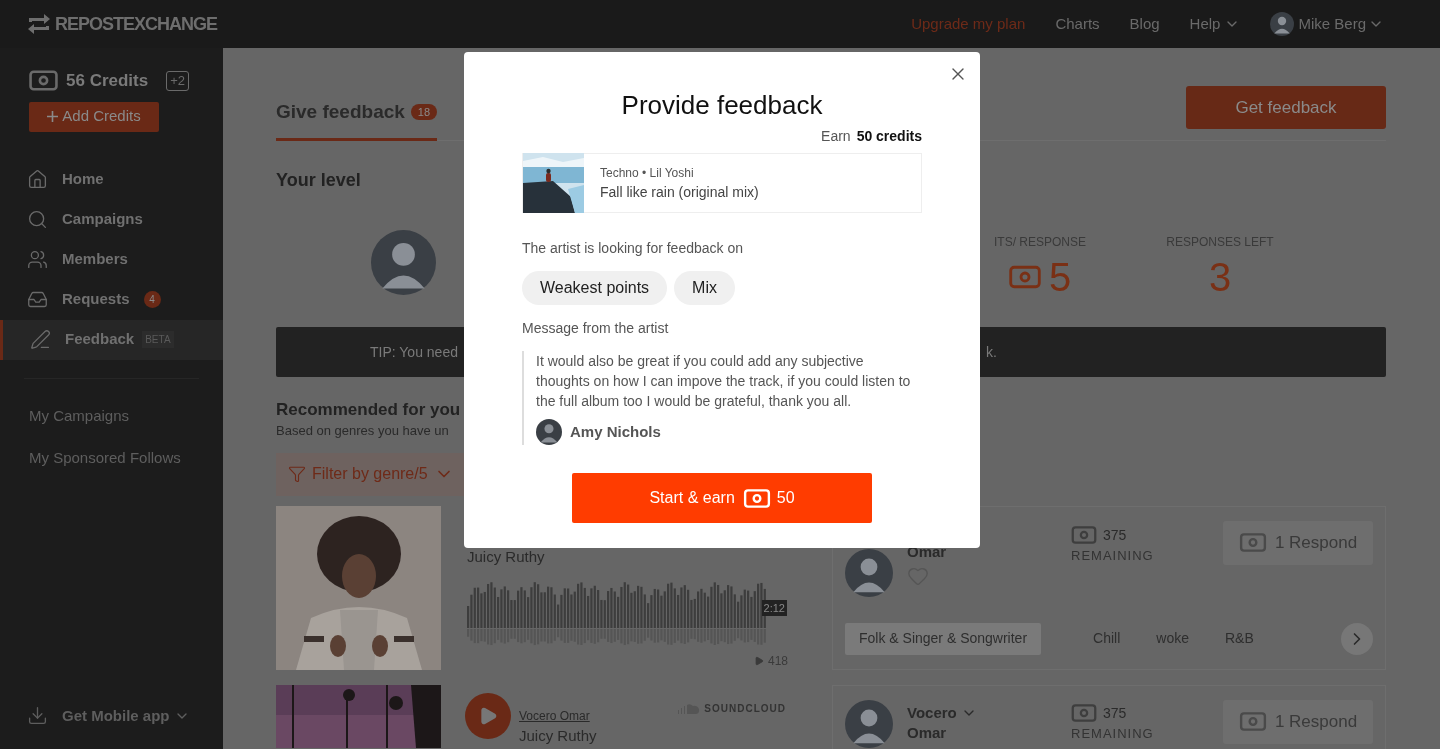 The height and width of the screenshot is (749, 1440). I want to click on track-title: Fall like rain (original mix), so click(679, 192).